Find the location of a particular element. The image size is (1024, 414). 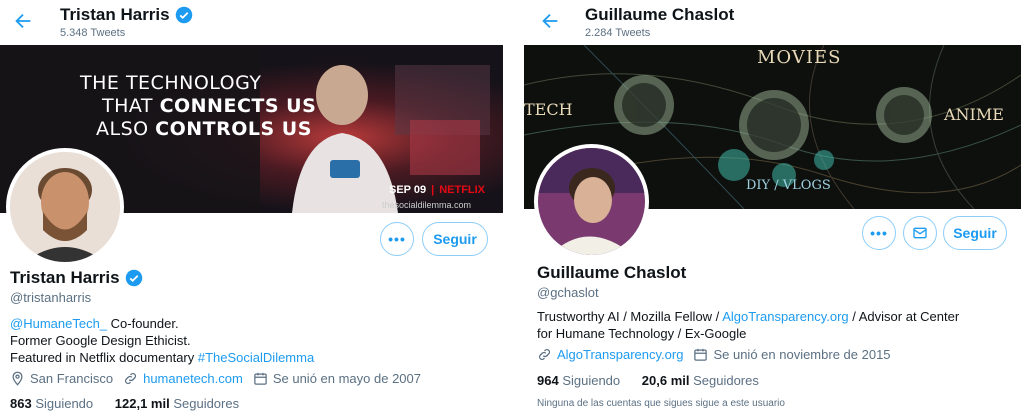

header-name-text: Guillaume Chaslot is located at coordinates (660, 14).